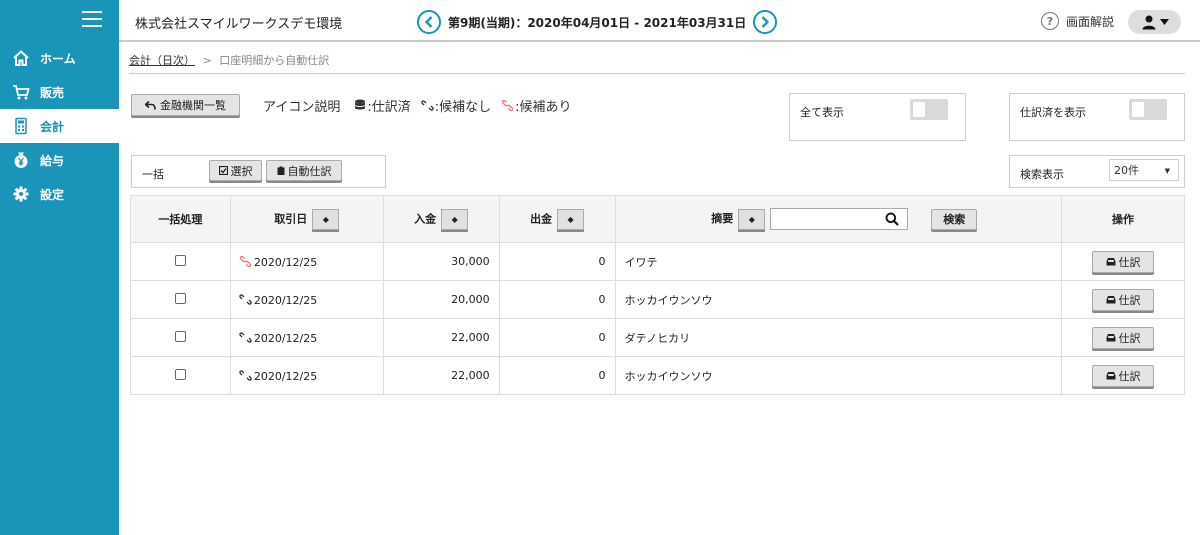 This screenshot has height=535, width=1200. Describe the element at coordinates (1090, 21) in the screenshot. I see `help-label: 画面解説` at that location.